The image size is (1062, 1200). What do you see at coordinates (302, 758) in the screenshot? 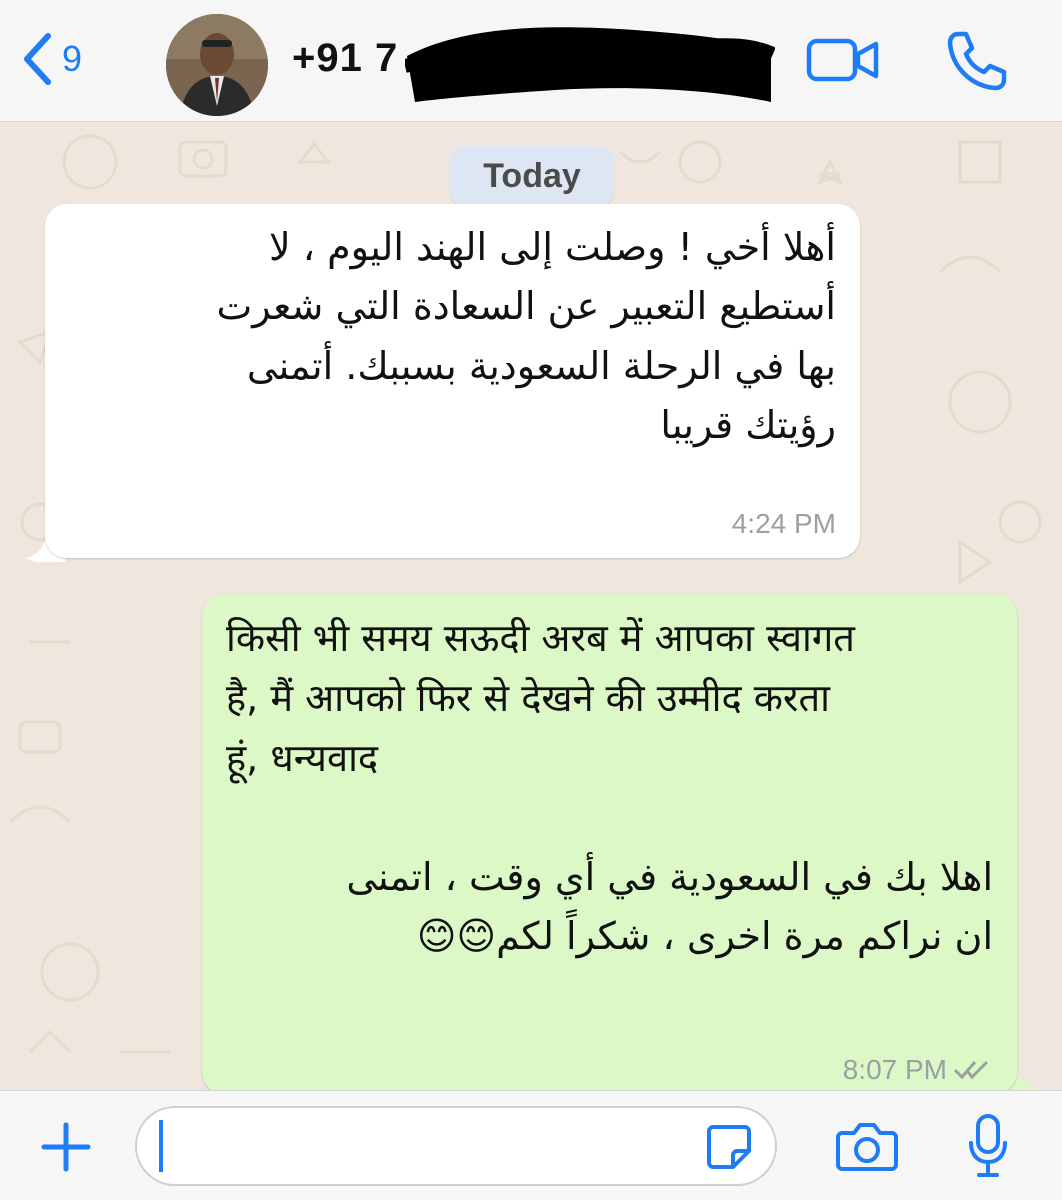
I see `message-line: हूं, धन्यवाद` at bounding box center [302, 758].